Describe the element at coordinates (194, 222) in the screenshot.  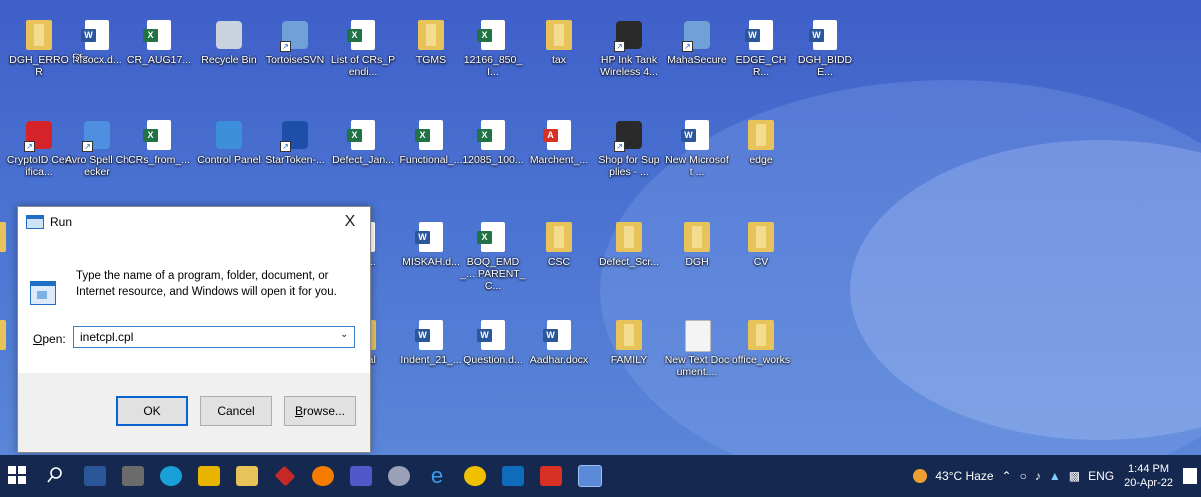
I see `run-titlebar: Run X` at that location.